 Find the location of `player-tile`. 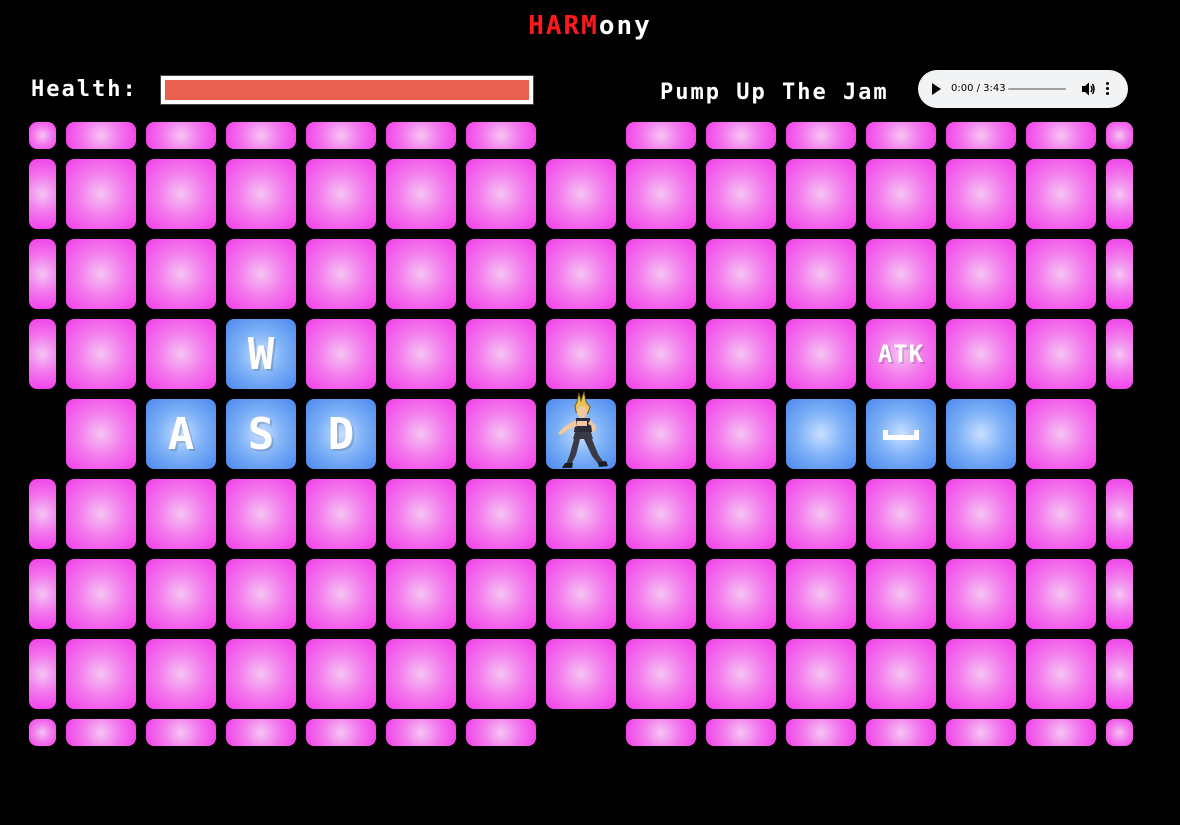

player-tile is located at coordinates (581, 429).